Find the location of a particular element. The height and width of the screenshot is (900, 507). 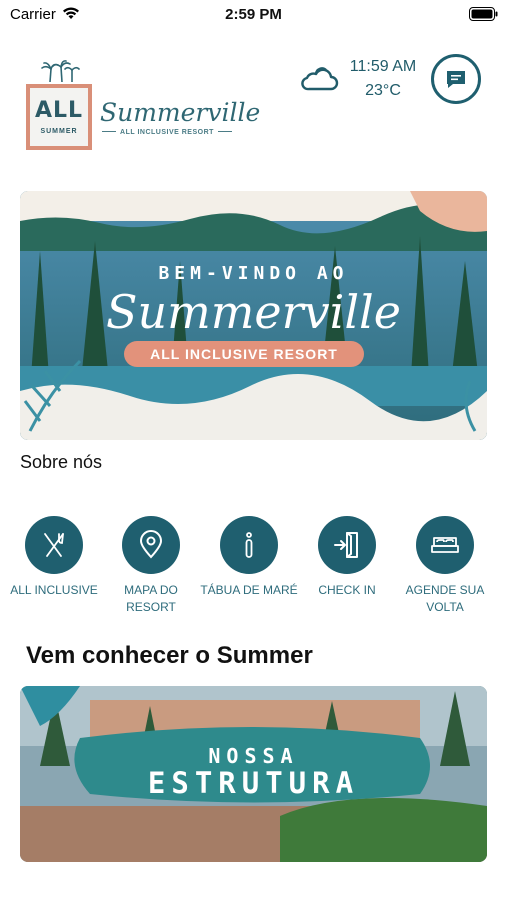

action-tide-table: TÁBUA DE MARÉ is located at coordinates (249, 557).